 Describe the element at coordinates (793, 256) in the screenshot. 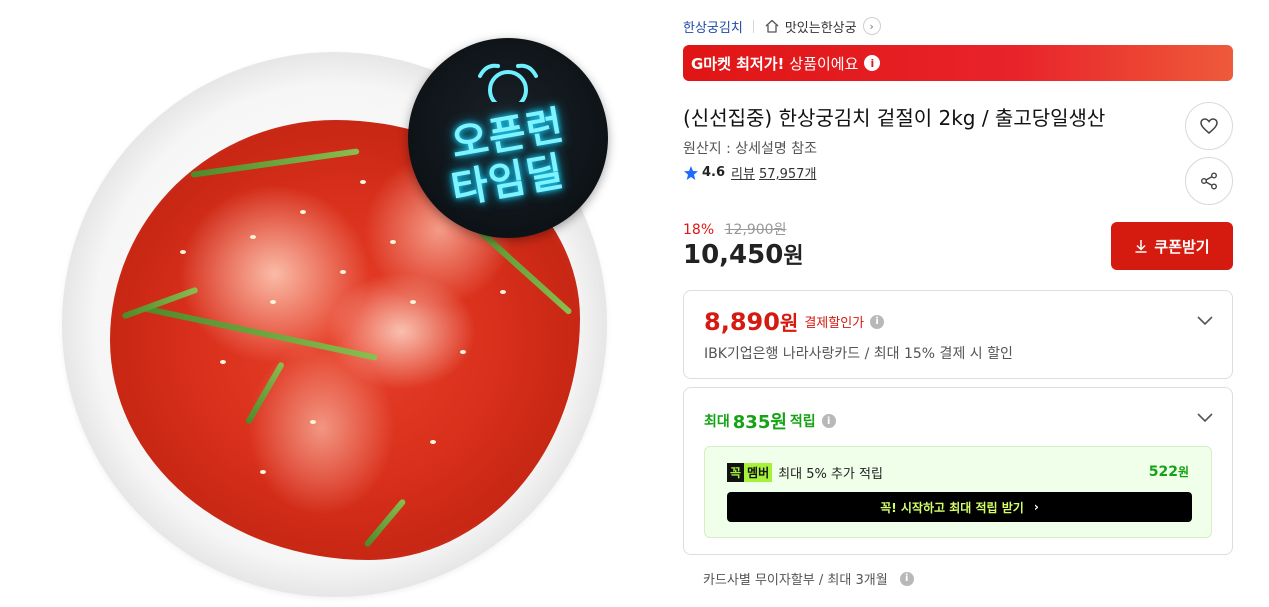

I see `sale-price-unit: 원` at that location.